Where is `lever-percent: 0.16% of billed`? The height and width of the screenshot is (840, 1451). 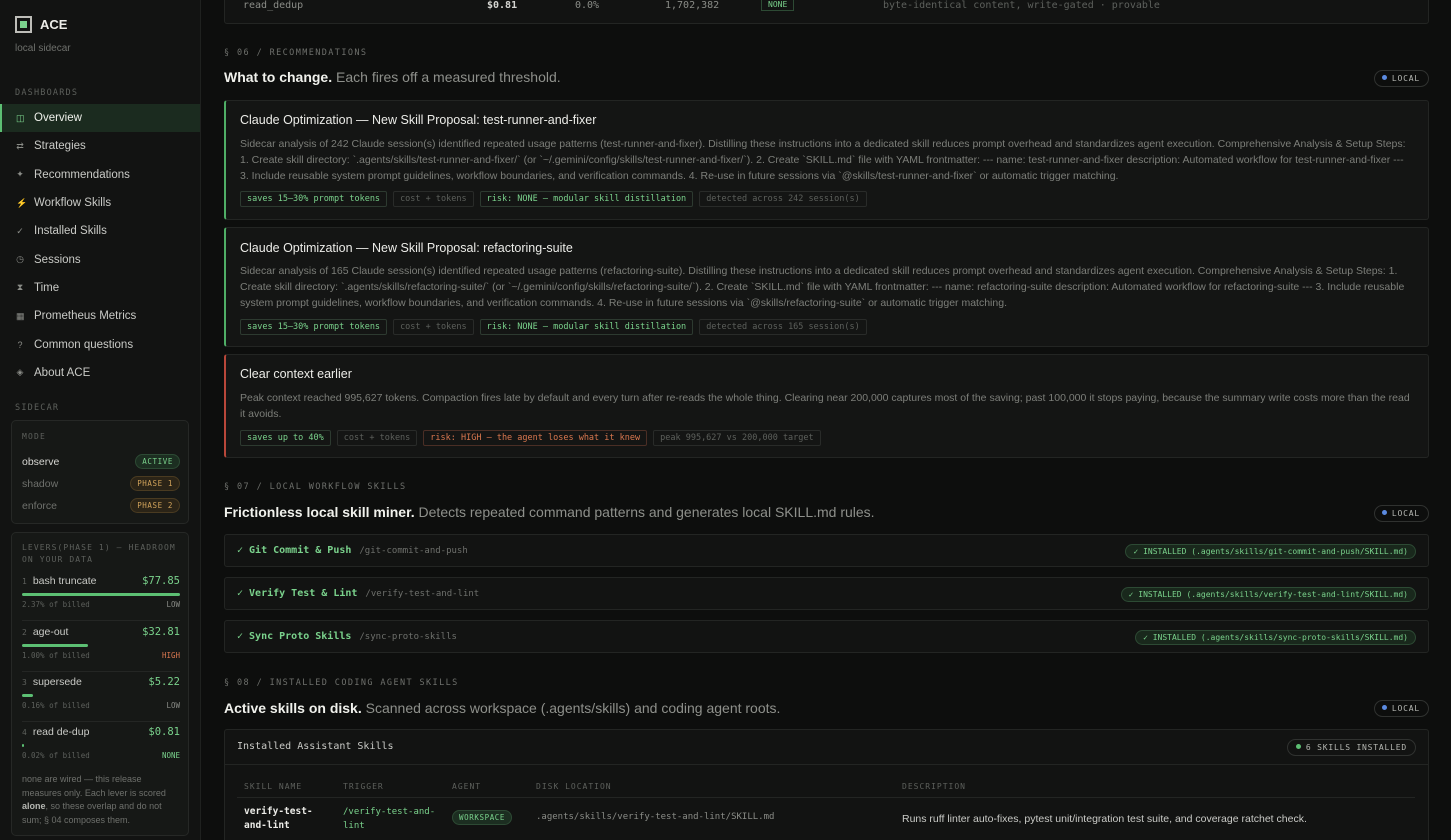 lever-percent: 0.16% of billed is located at coordinates (56, 705).